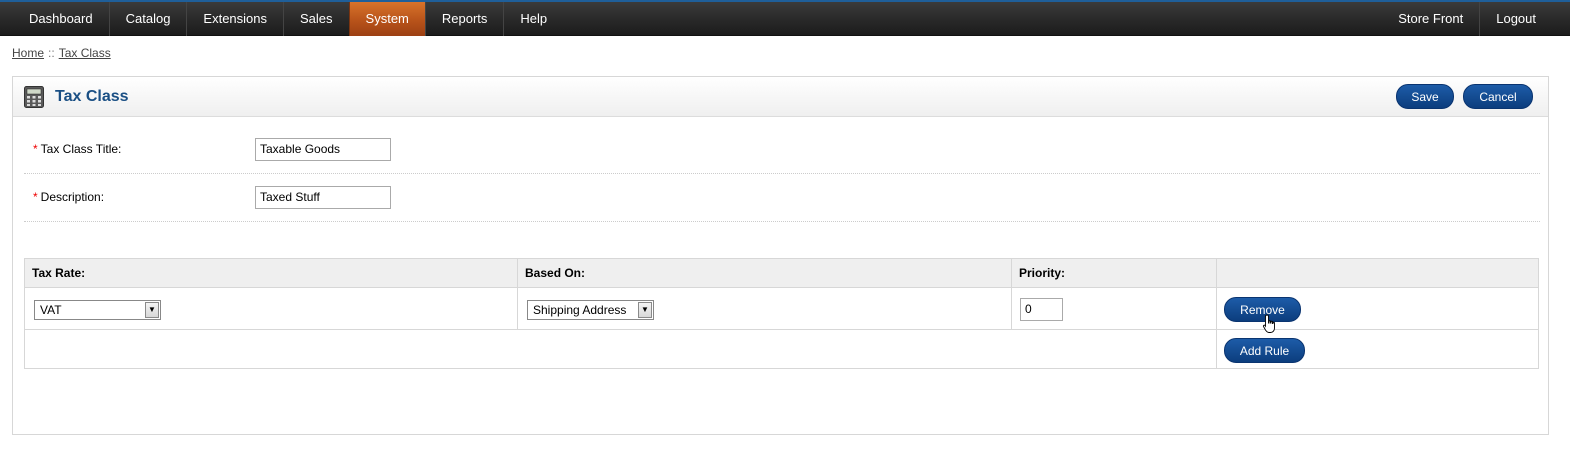 The height and width of the screenshot is (471, 1570). What do you see at coordinates (1041, 309) in the screenshot?
I see `priority-input: 0` at bounding box center [1041, 309].